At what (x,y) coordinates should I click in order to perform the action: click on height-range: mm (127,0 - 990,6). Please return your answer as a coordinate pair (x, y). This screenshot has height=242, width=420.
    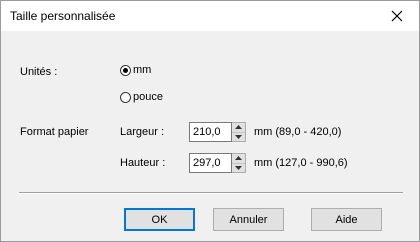
    Looking at the image, I should click on (301, 163).